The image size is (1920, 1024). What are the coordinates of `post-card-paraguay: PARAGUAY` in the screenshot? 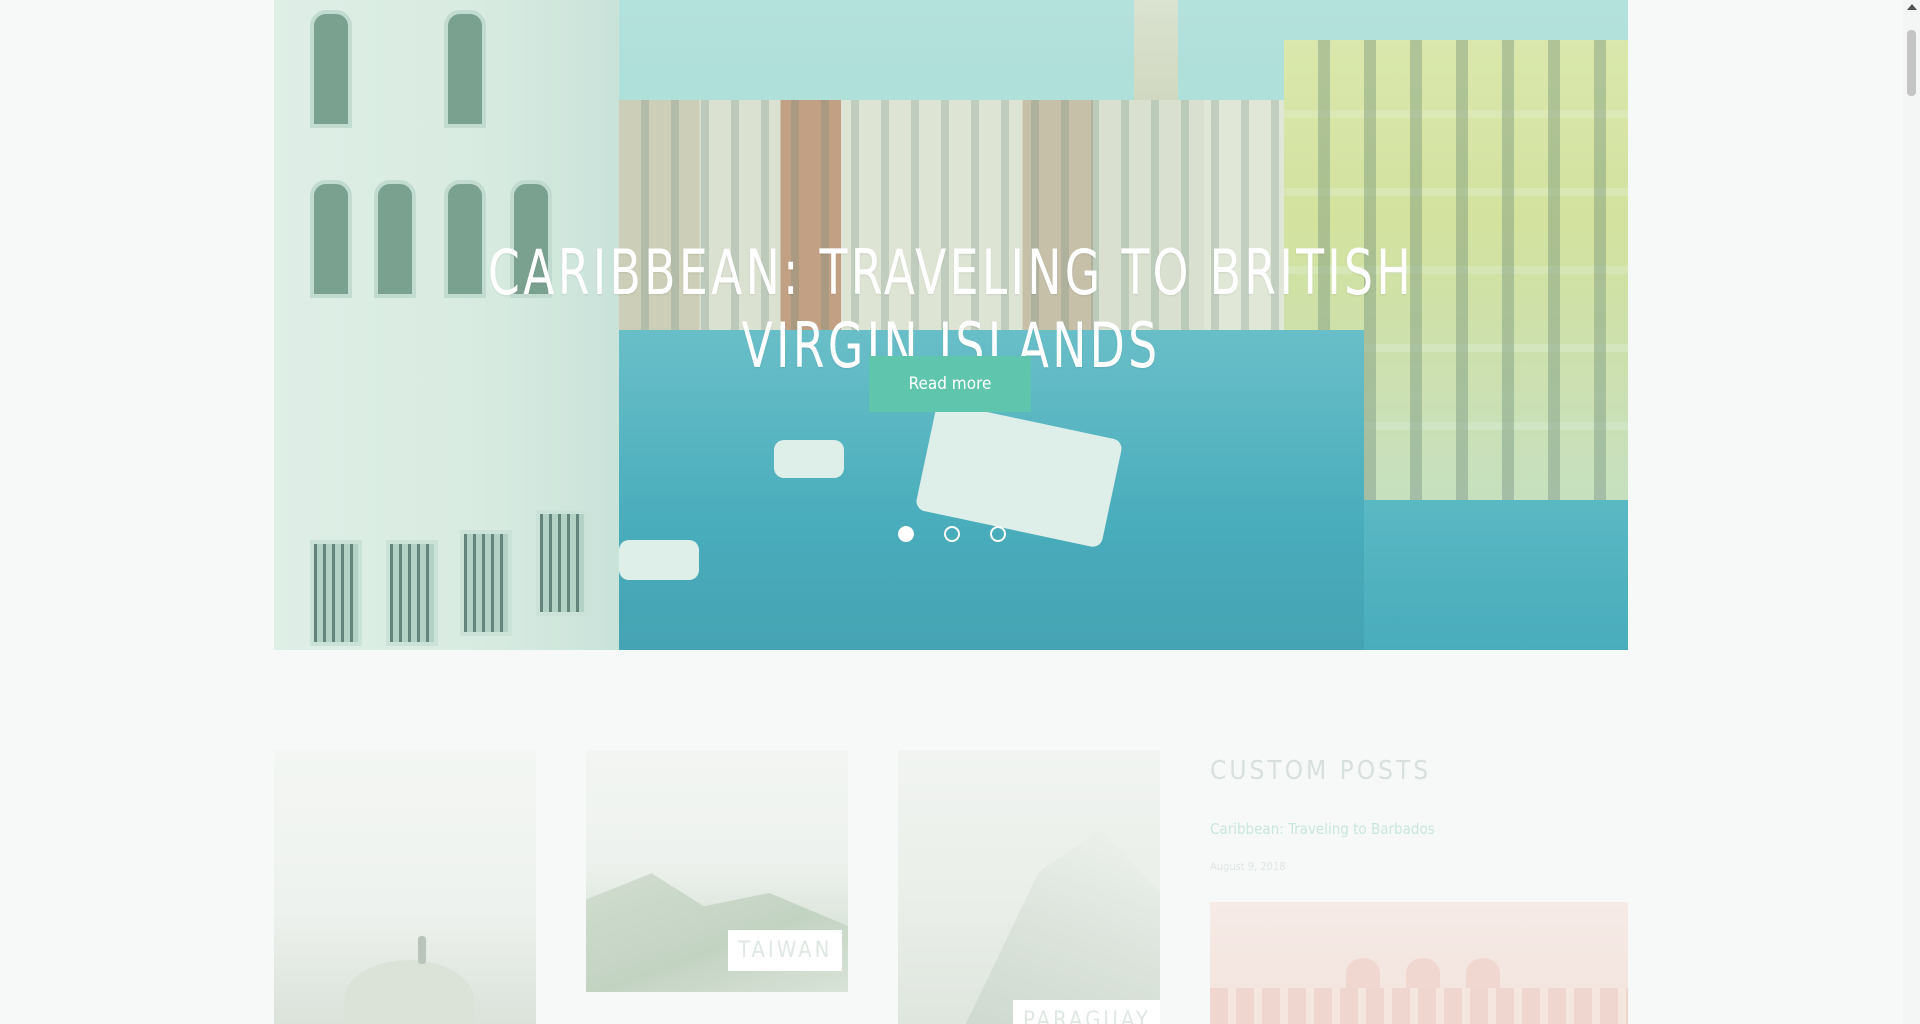 It's located at (1029, 887).